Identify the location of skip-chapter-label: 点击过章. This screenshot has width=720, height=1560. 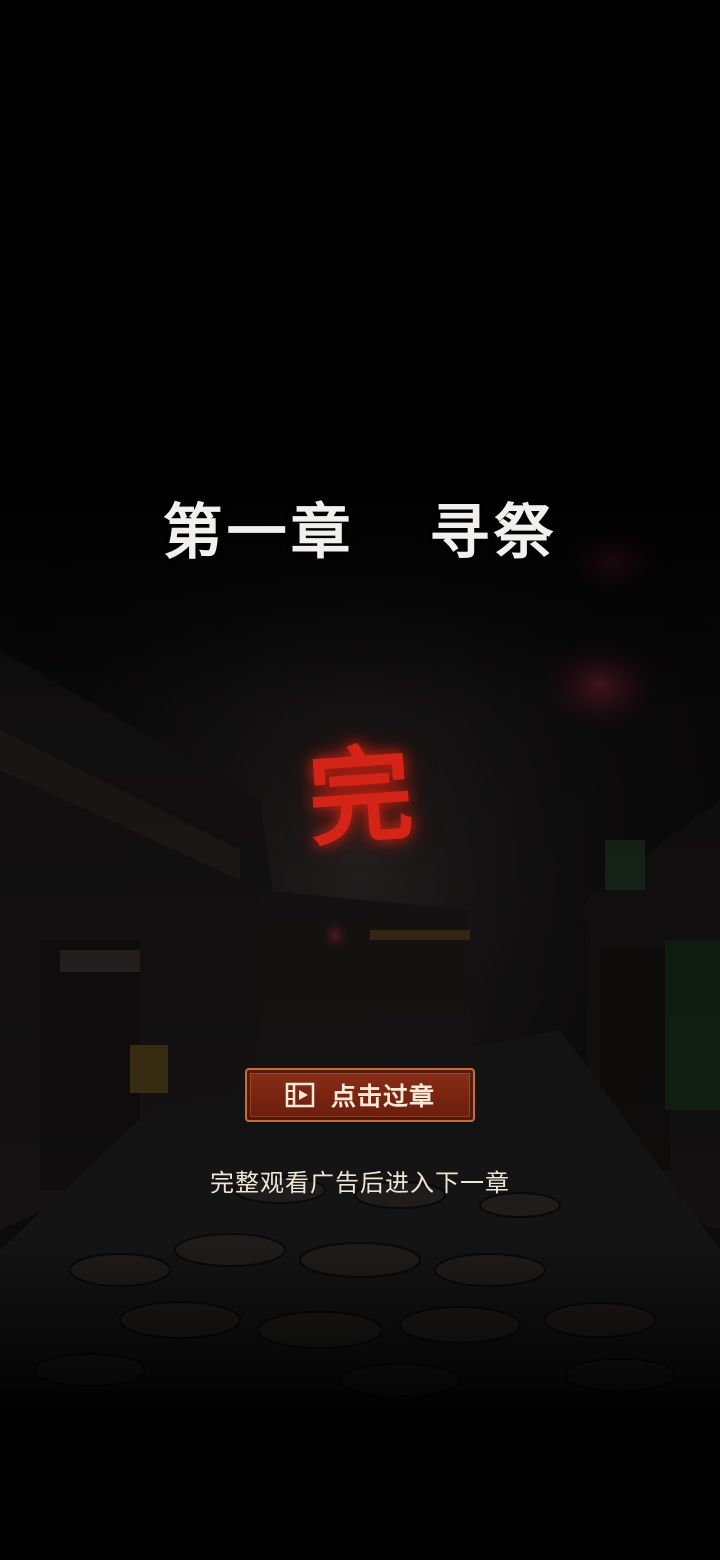
(382, 1096).